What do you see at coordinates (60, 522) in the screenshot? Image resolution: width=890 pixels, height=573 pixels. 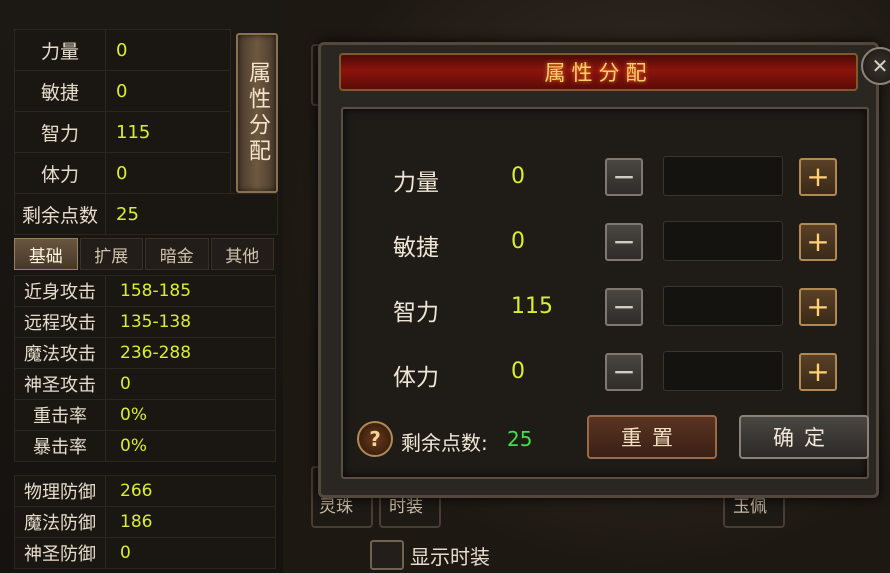 I see `stat-label: 魔法防御` at bounding box center [60, 522].